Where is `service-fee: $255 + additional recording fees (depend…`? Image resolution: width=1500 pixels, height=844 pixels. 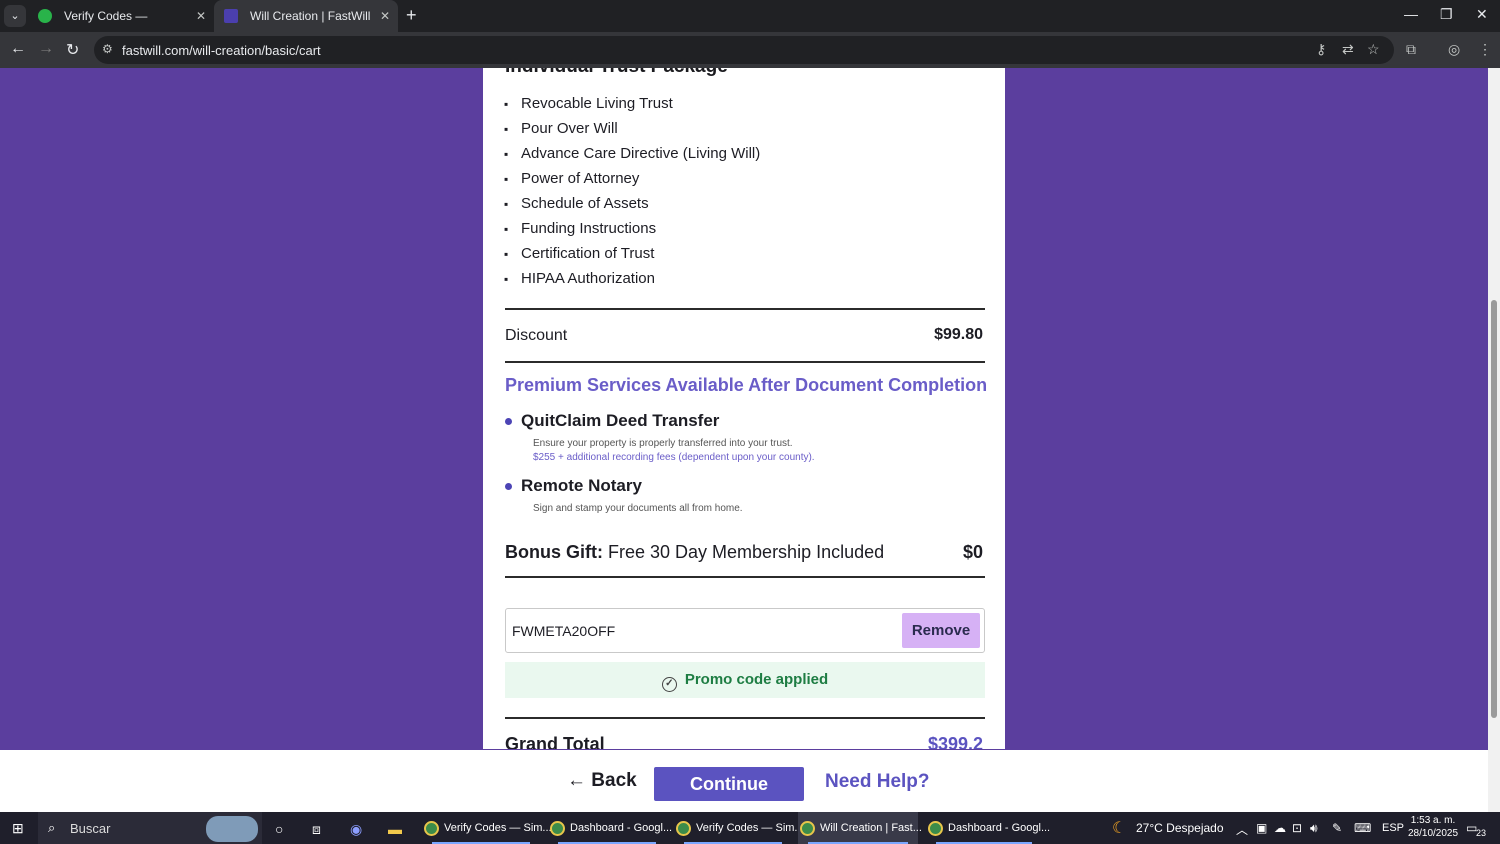
service-fee: $255 + additional recording fees (depend… is located at coordinates (674, 457).